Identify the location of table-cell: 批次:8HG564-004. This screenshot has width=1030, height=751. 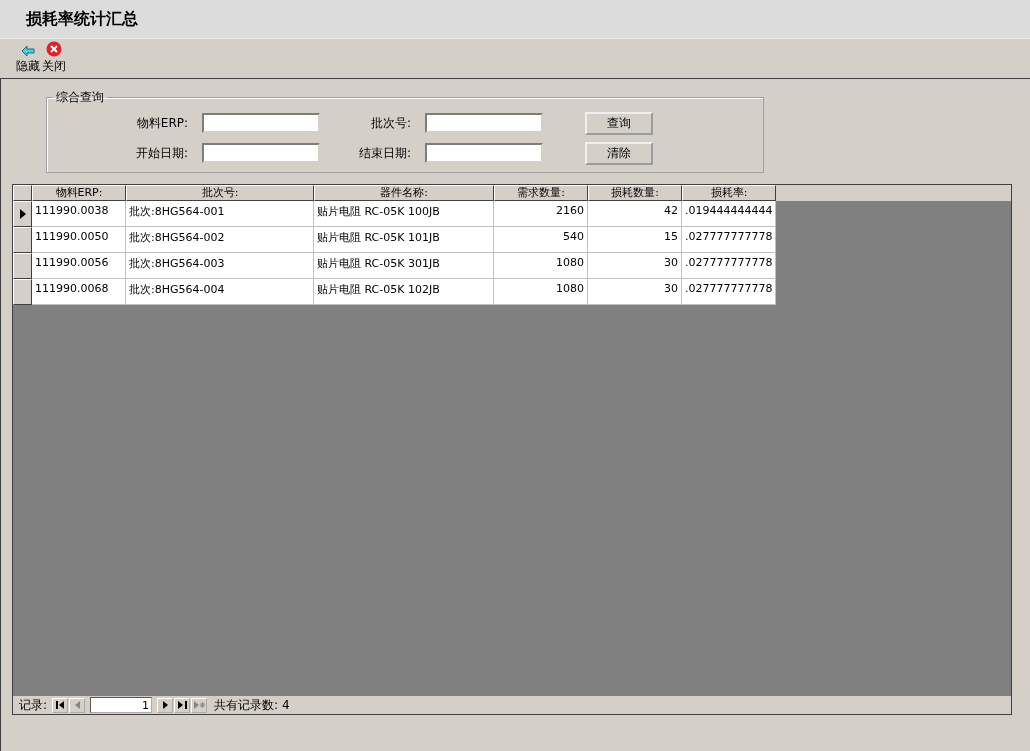
(177, 289).